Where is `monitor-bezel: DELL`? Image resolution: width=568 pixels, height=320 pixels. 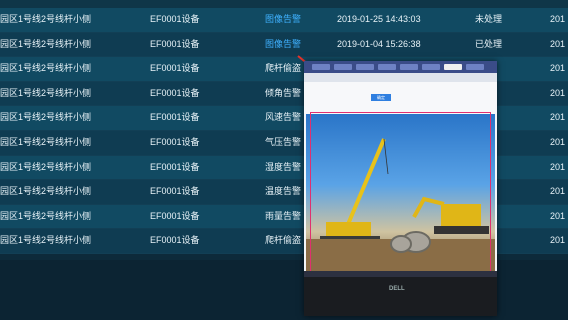
monitor-bezel: DELL is located at coordinates (400, 293).